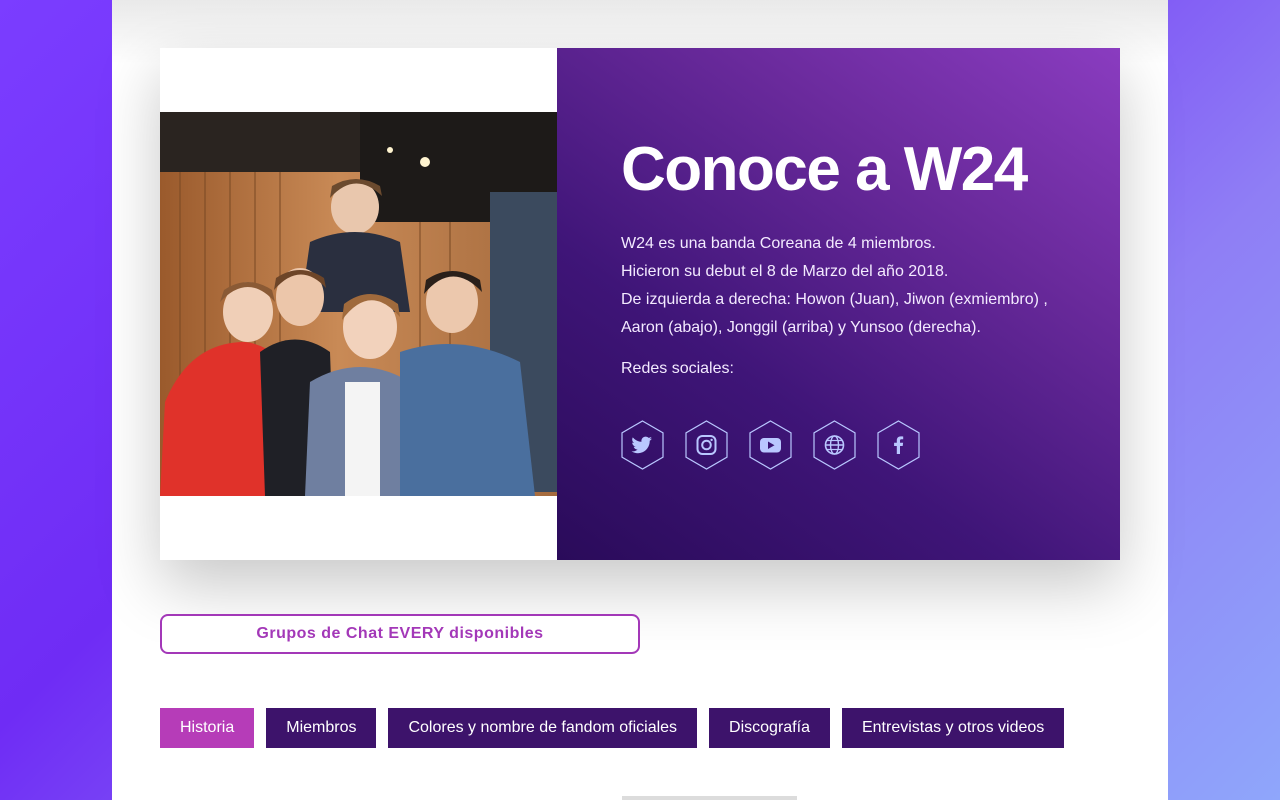  What do you see at coordinates (677, 368) in the screenshot?
I see `social-label: Redes sociales:` at bounding box center [677, 368].